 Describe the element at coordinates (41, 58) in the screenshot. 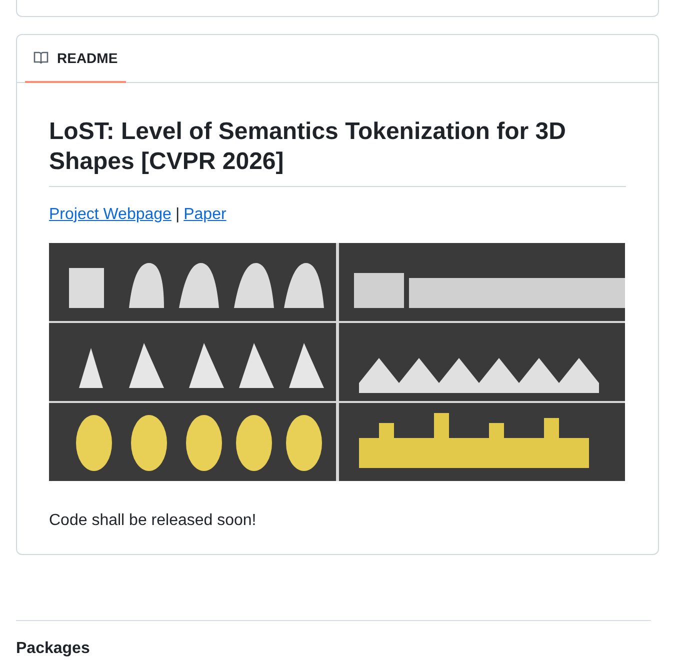

I see `book-icon` at that location.